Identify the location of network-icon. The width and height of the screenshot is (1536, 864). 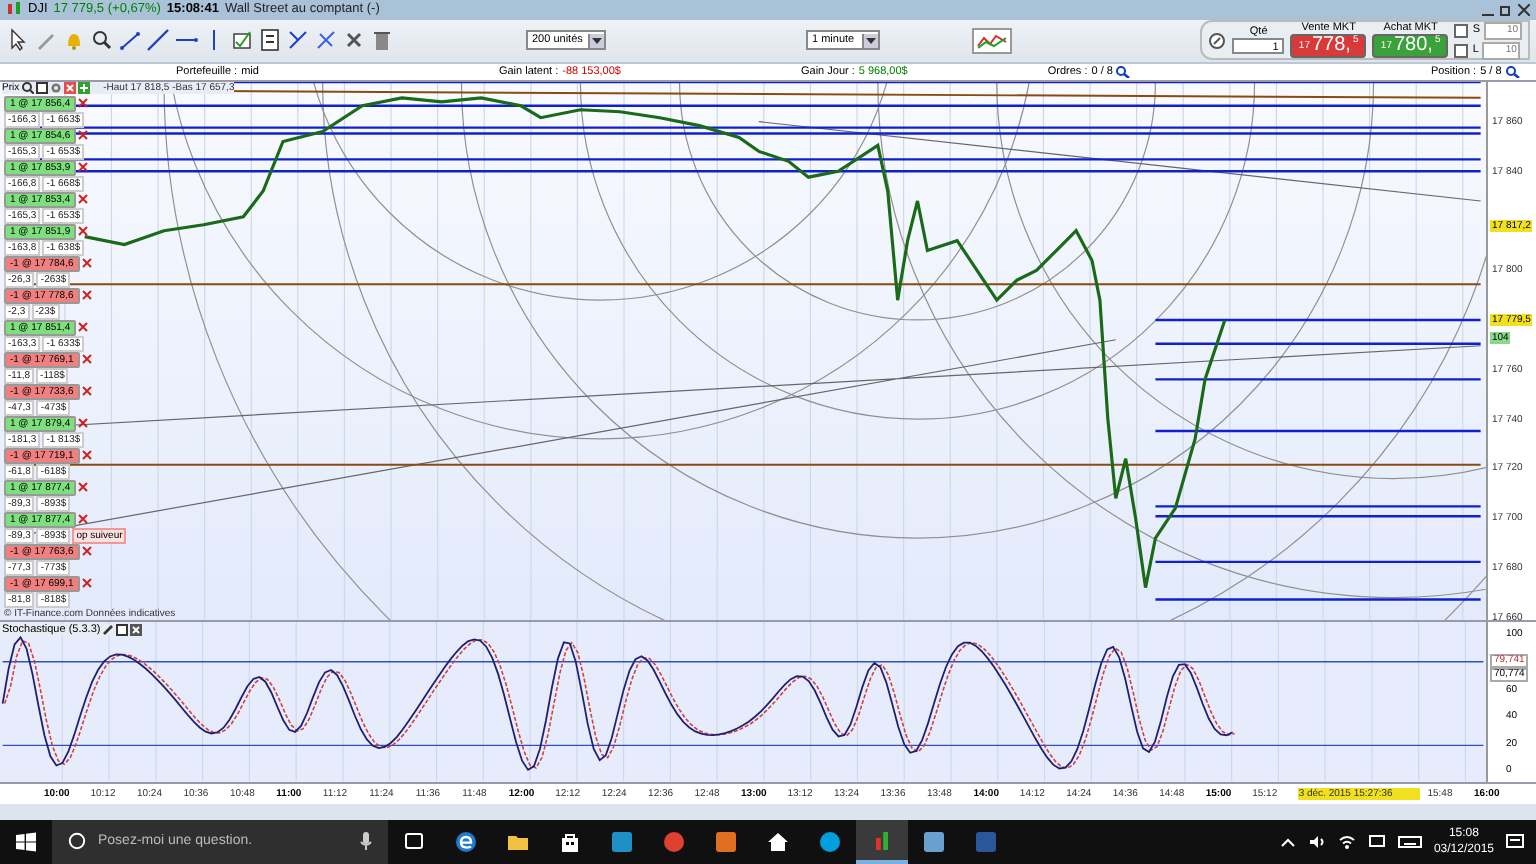
(1376, 841).